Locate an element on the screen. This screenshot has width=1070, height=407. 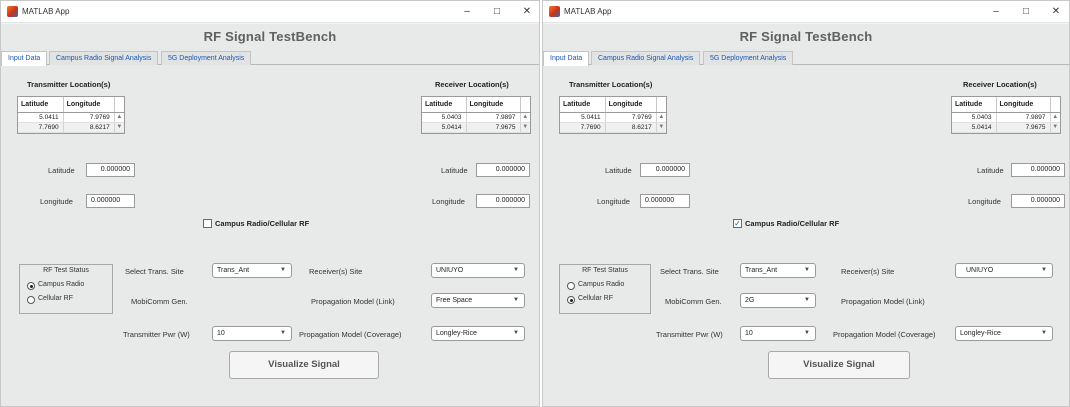
campus-cellular-checkbox is located at coordinates (207, 223).